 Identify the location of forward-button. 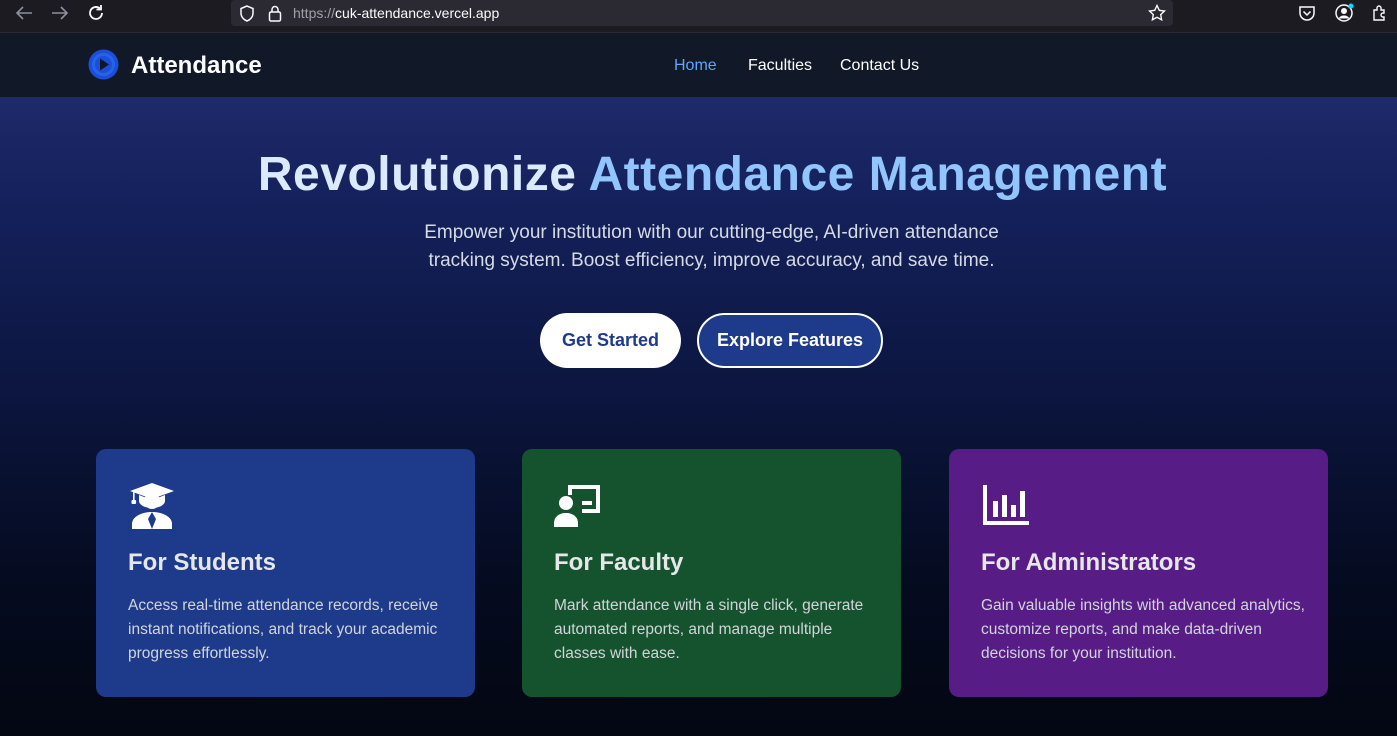
(60, 13).